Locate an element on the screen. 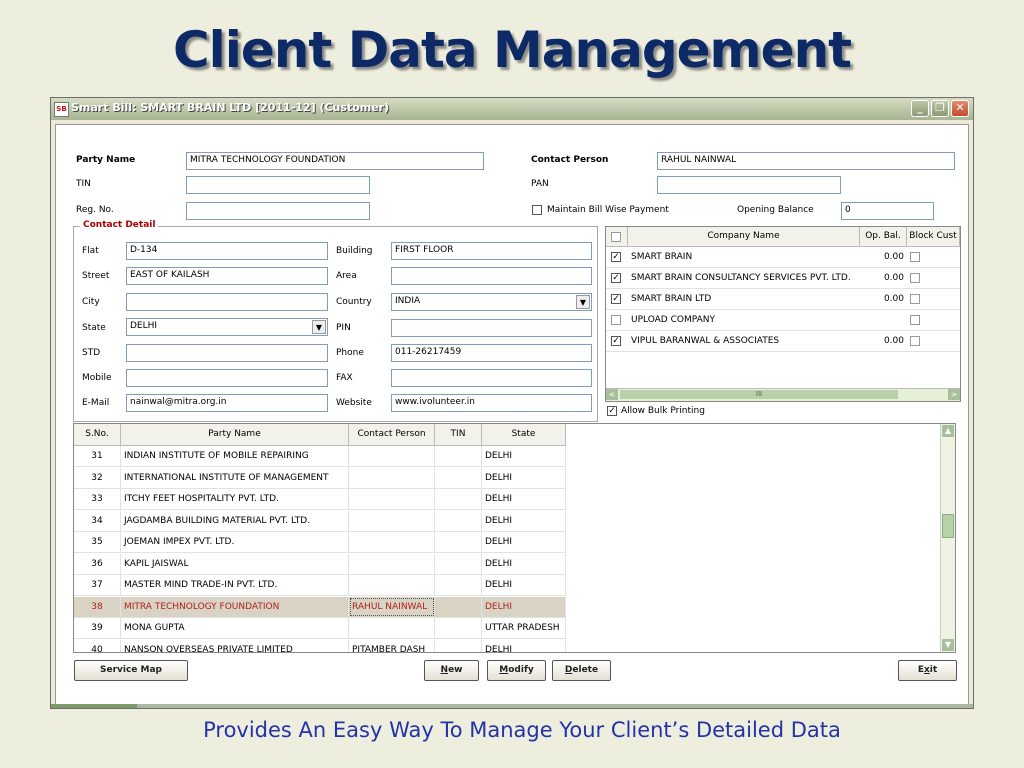 This screenshot has height=768, width=1024. state-cell: DELHI is located at coordinates (524, 585).